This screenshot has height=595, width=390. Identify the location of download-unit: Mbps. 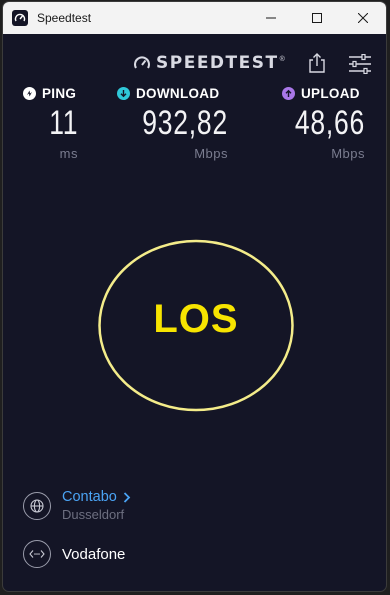
(211, 153).